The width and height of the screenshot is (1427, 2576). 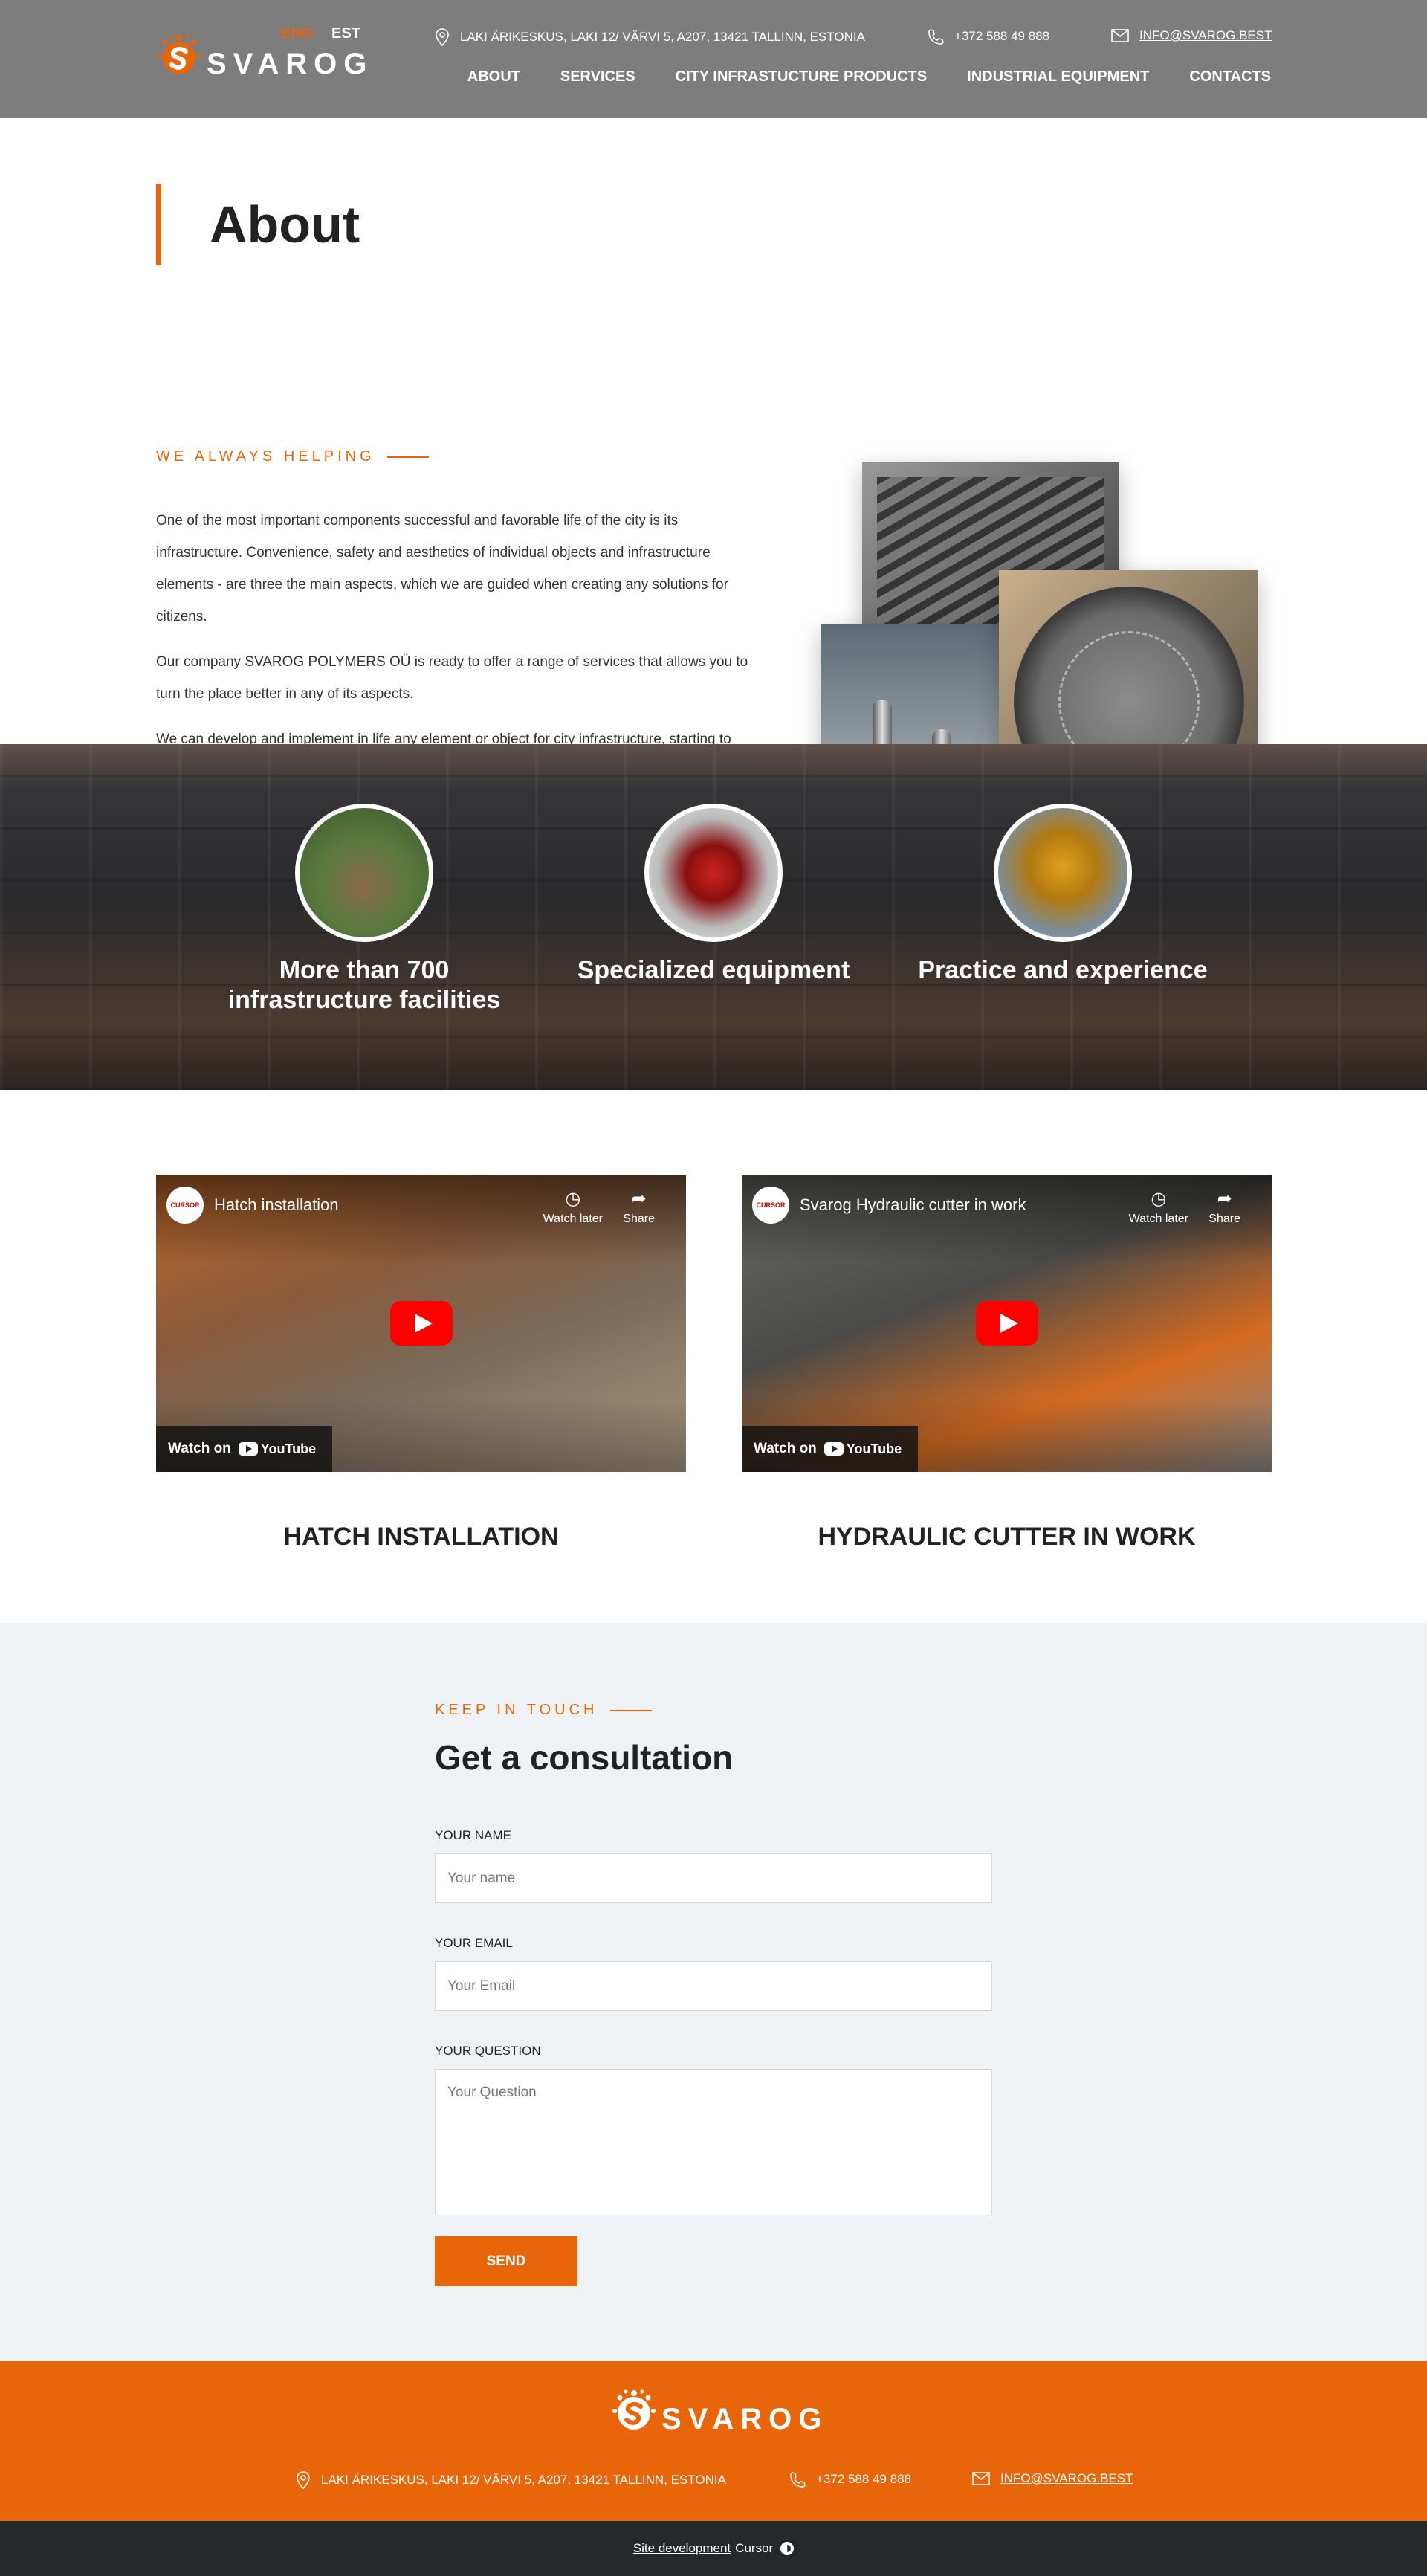 What do you see at coordinates (597, 76) in the screenshot?
I see `nav-services: SERVICES` at bounding box center [597, 76].